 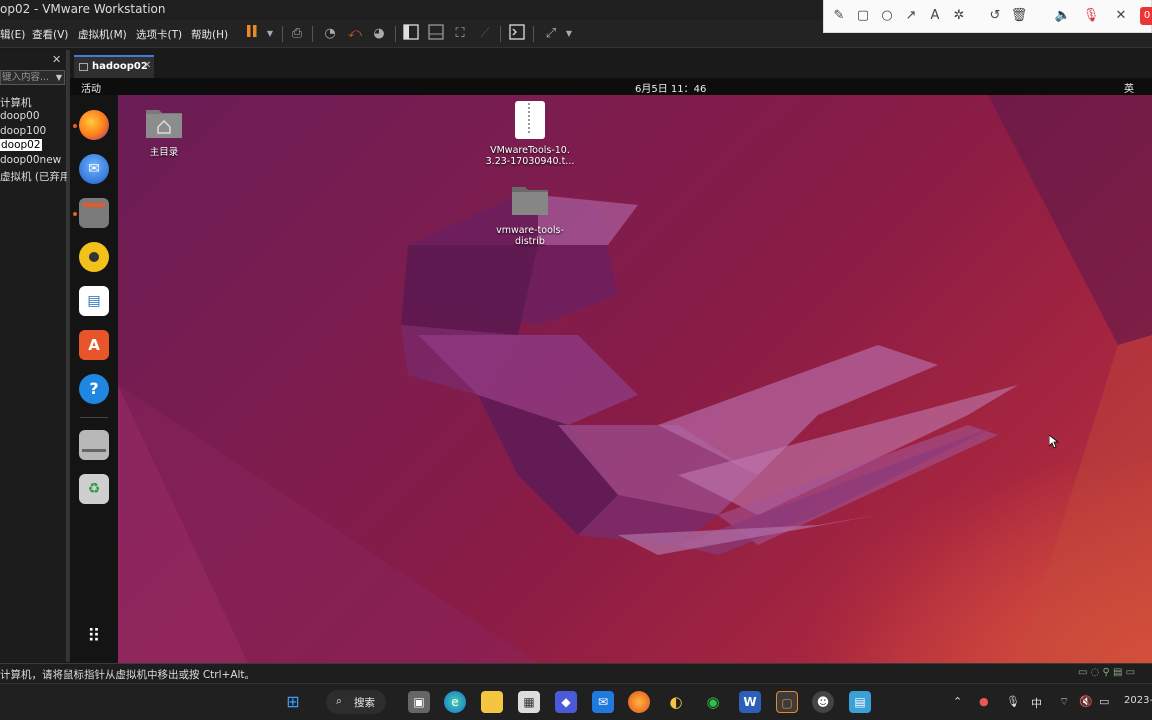 I want to click on pencil-icon: ✎, so click(x=839, y=16).